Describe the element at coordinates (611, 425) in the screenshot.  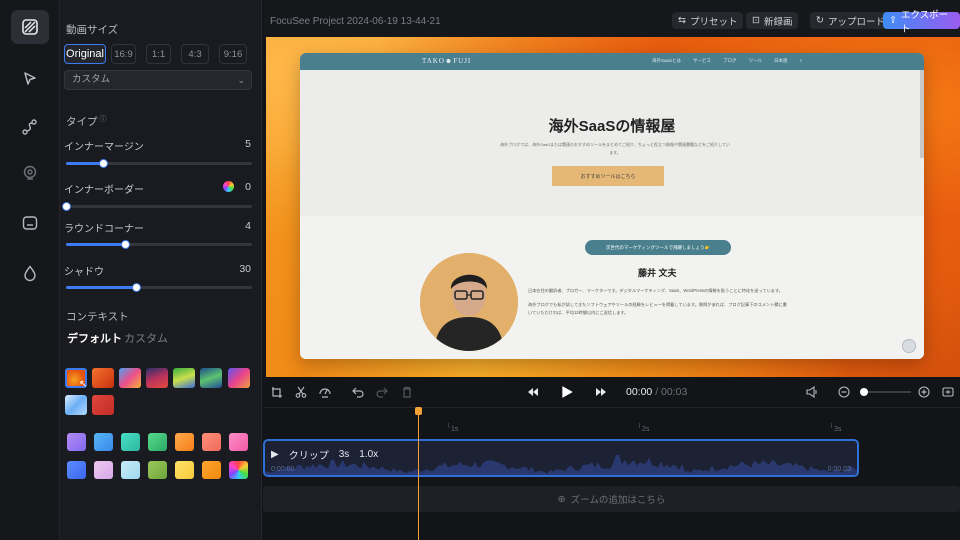
I see `timeline-ruler: 1s 2s 3s` at that location.